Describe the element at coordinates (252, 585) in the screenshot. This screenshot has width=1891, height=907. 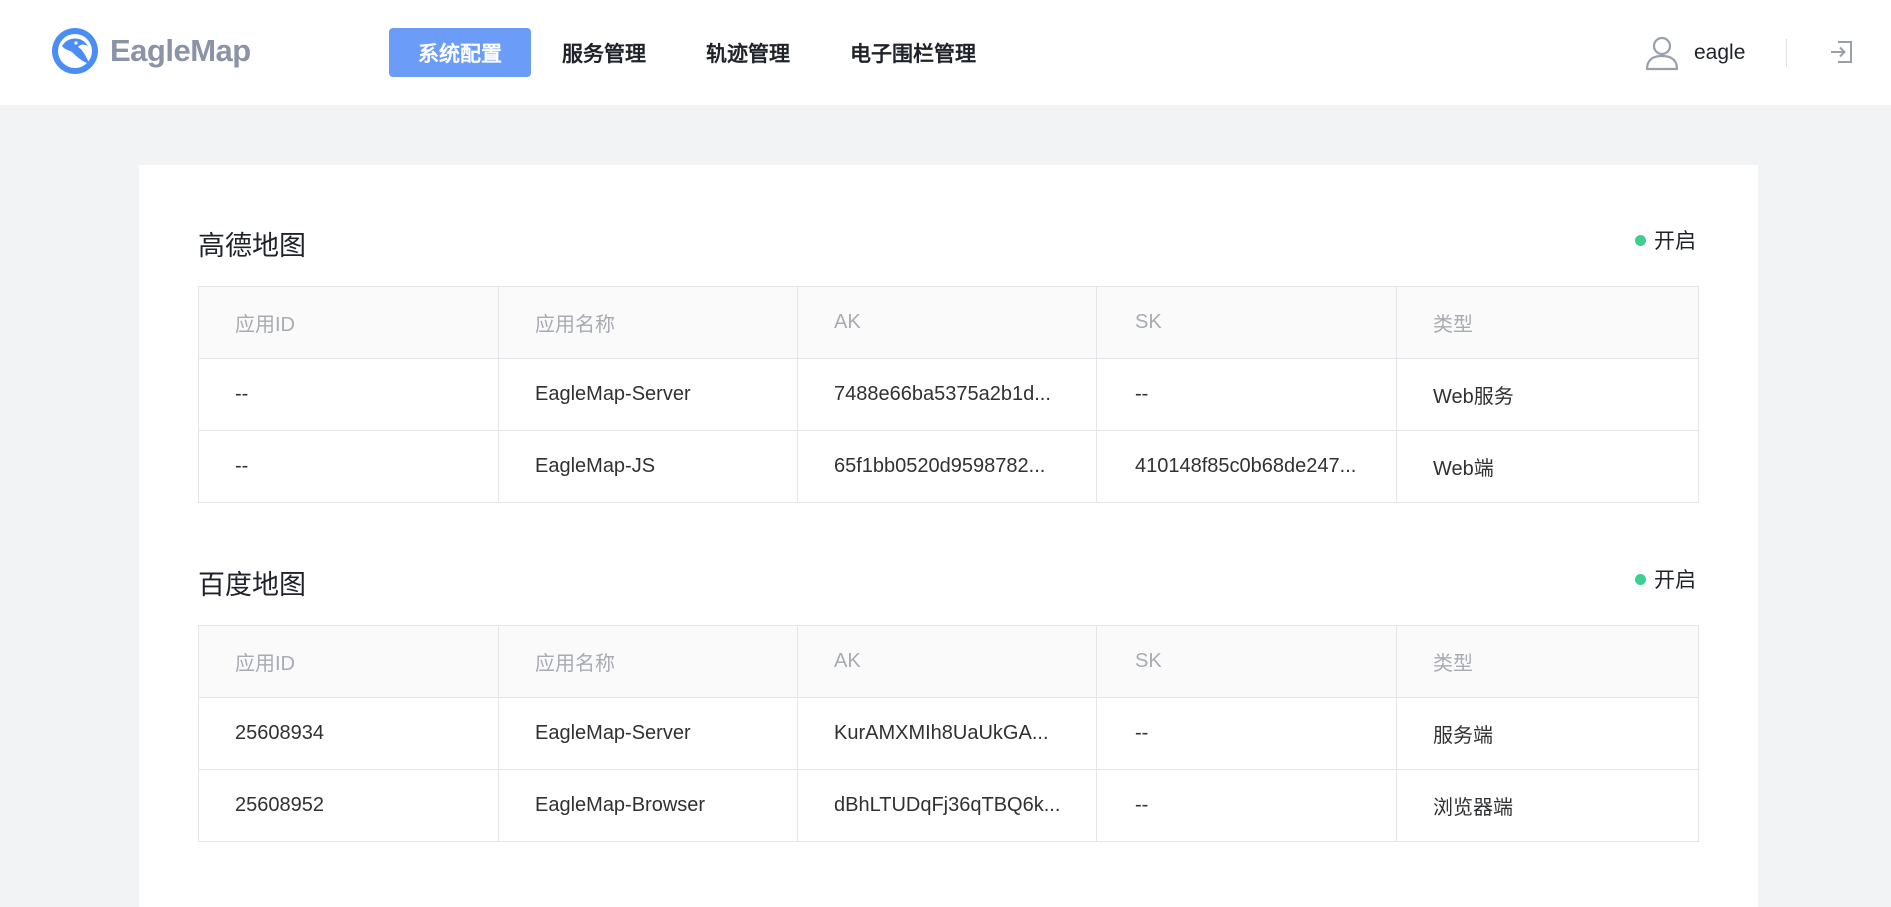
I see `section-title-baidu: 百度地图` at that location.